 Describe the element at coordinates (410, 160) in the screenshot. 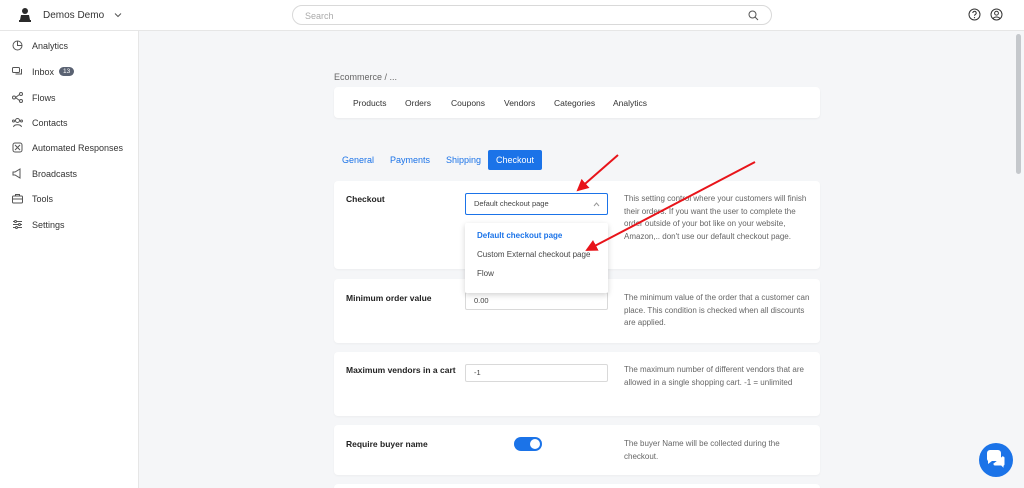

I see `subtab-payments: Payments` at that location.